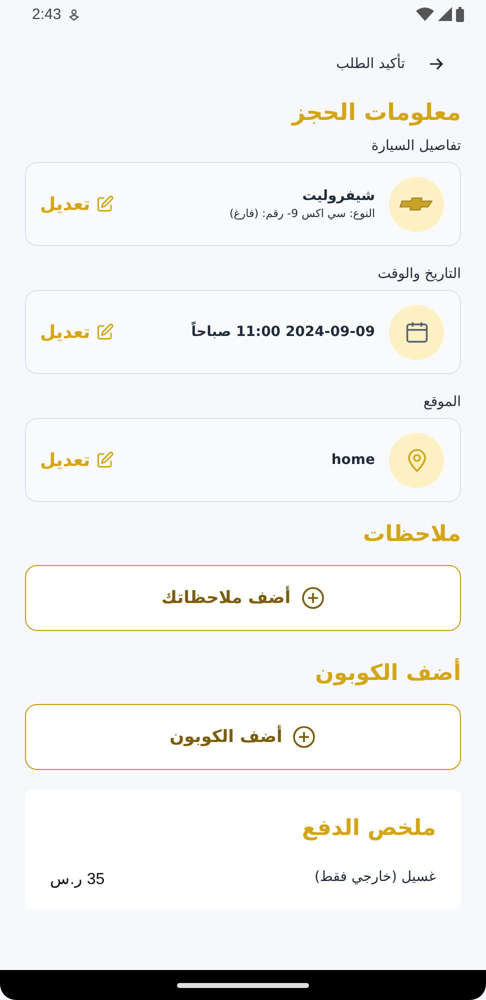 This screenshot has height=1000, width=486. What do you see at coordinates (243, 598) in the screenshot?
I see `add-notes-button: أضف ملاحظاتك` at bounding box center [243, 598].